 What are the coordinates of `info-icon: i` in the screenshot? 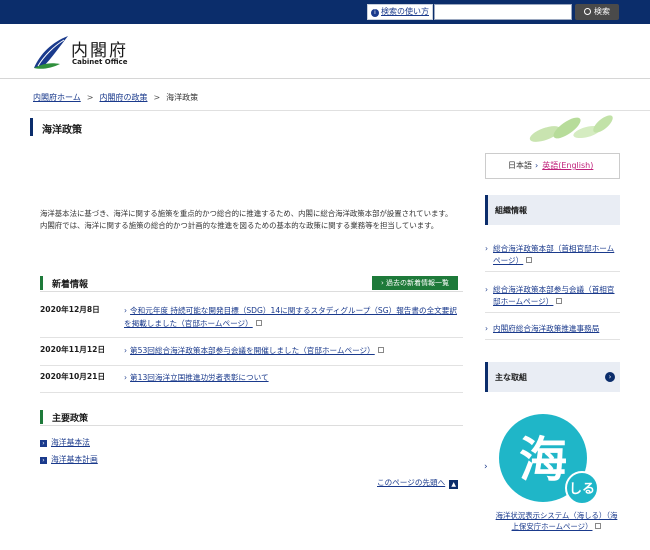 It's located at (375, 13).